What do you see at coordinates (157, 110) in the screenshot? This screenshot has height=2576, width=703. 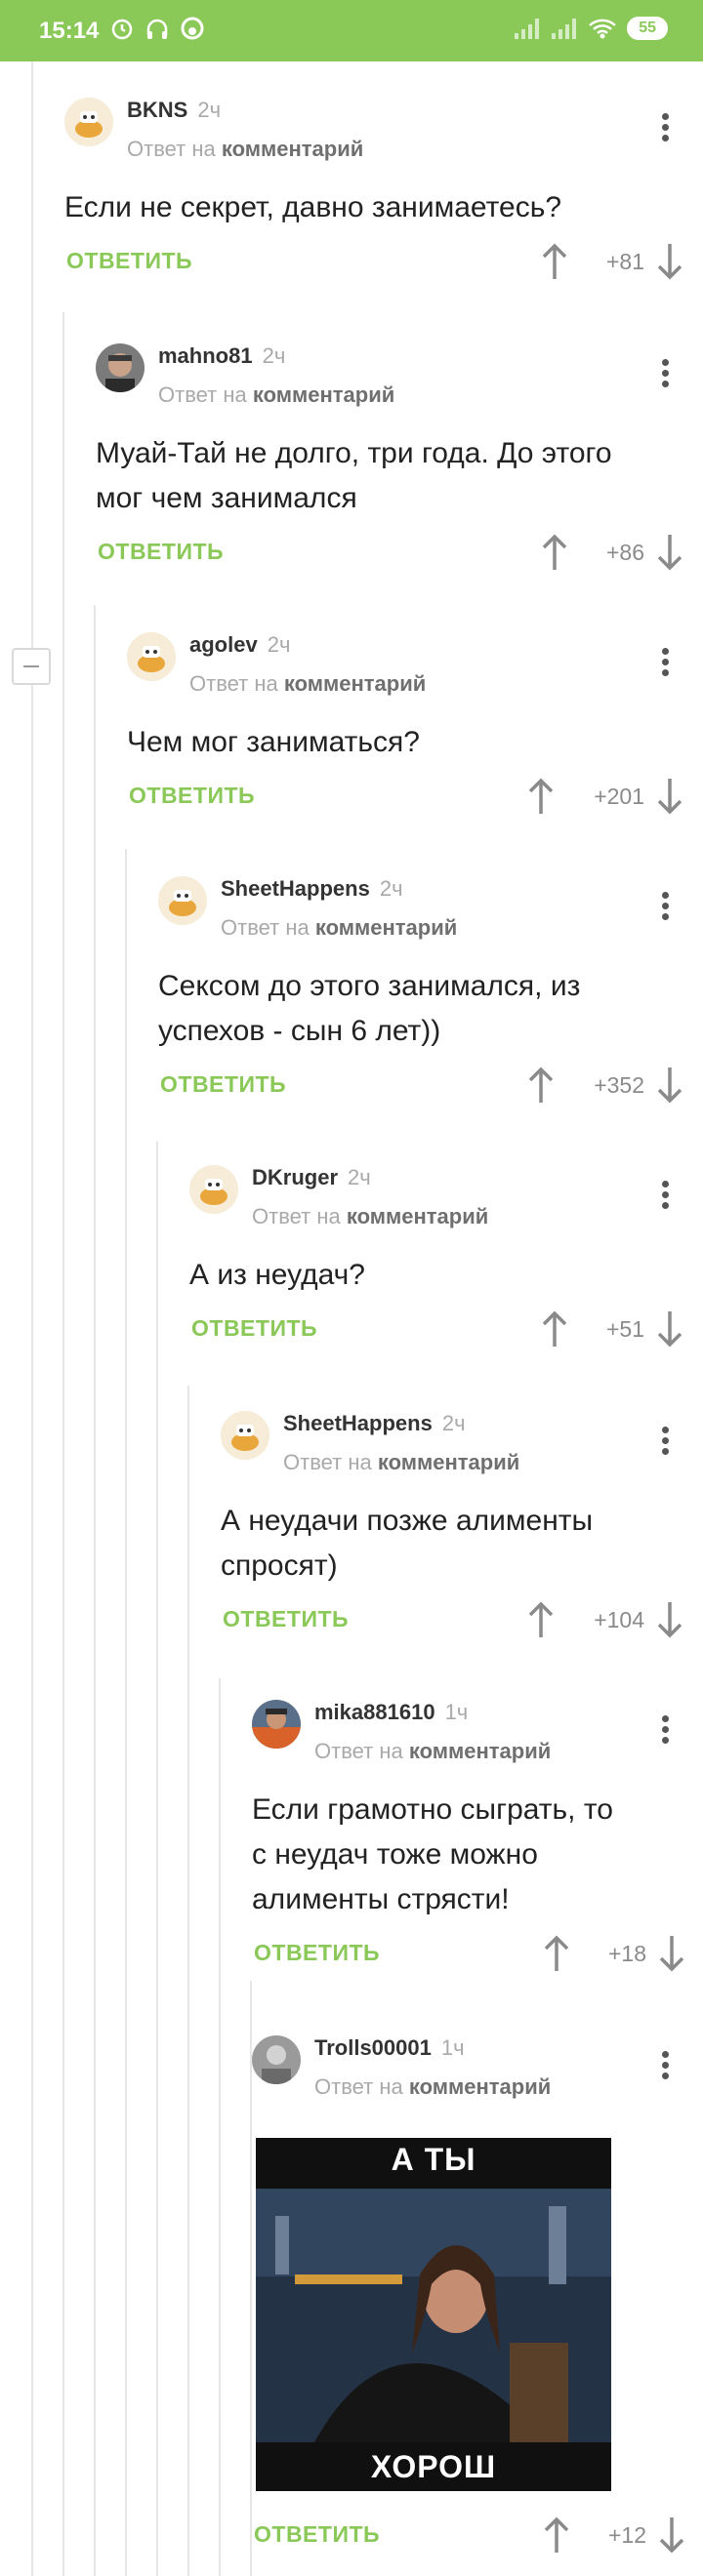 I see `username: BKNS` at bounding box center [157, 110].